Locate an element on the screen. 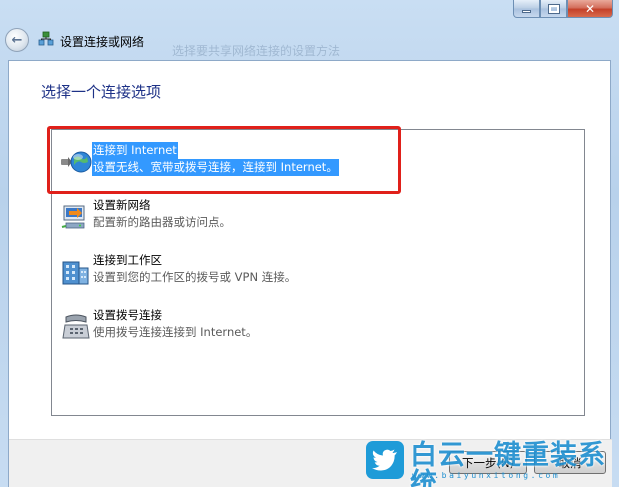 The width and height of the screenshot is (619, 487). minimize-icon is located at coordinates (526, 11).